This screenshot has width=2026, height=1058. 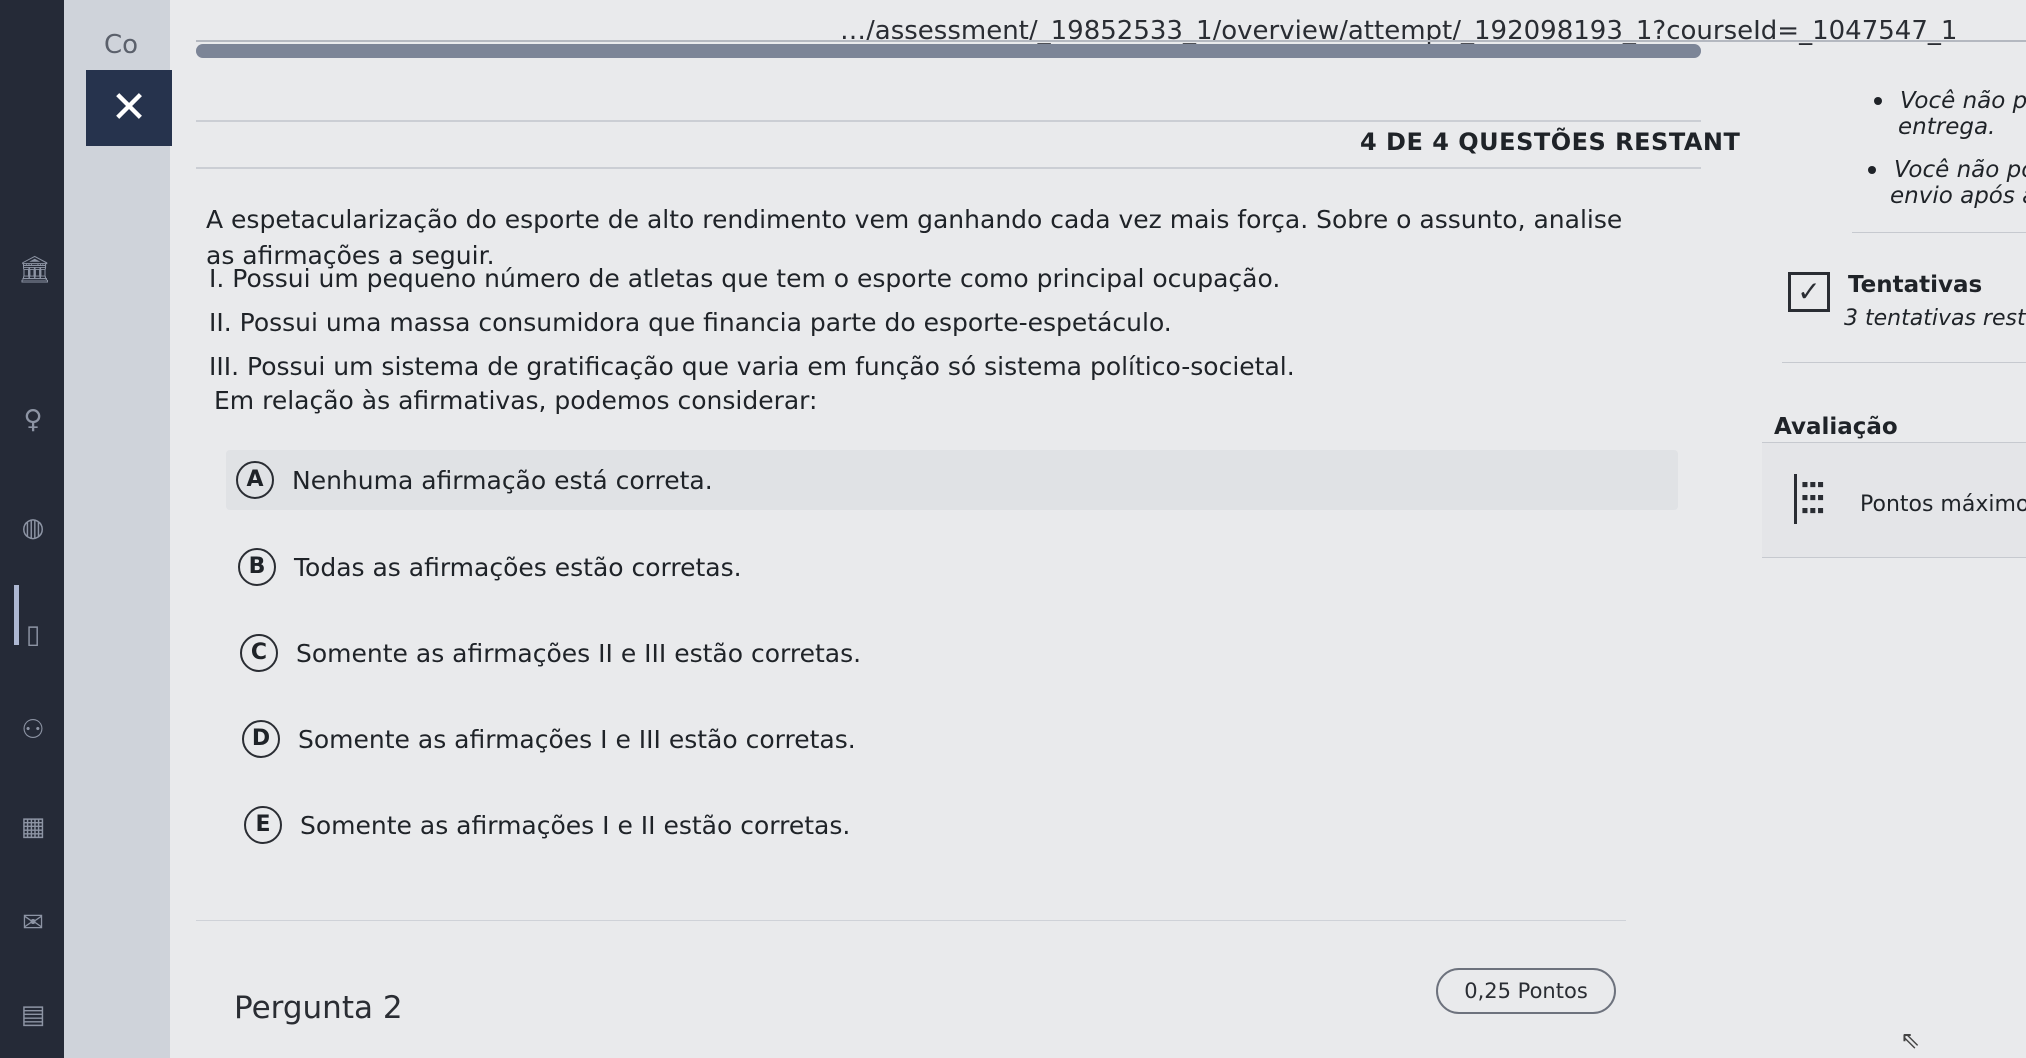 I want to click on groups-icon: ⚇, so click(x=33, y=730).